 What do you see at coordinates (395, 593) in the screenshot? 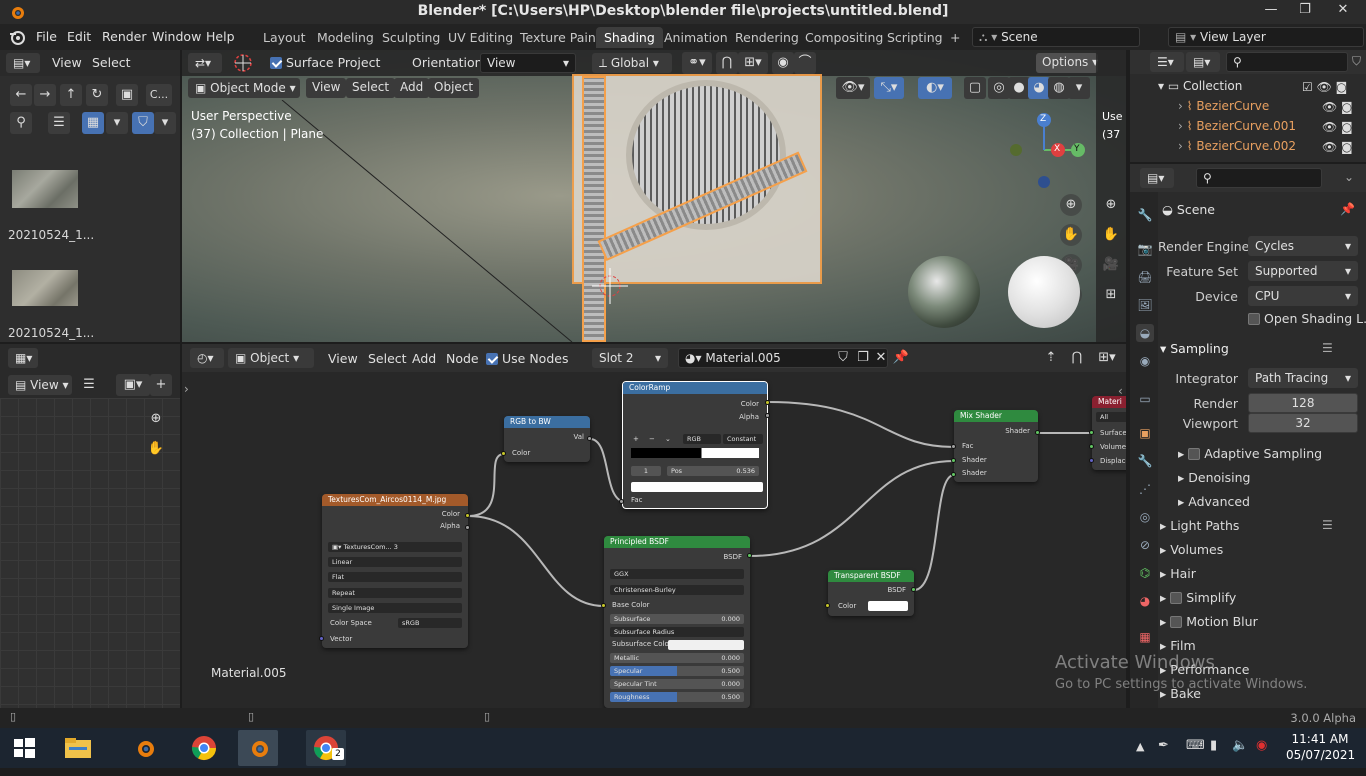
I see `extension-dropdown: Repeat` at bounding box center [395, 593].